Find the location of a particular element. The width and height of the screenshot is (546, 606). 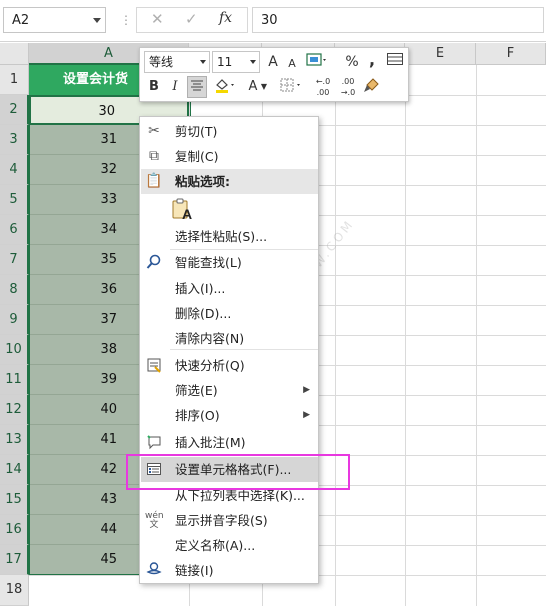

menu-item-label: 筛选(E) is located at coordinates (196, 390).